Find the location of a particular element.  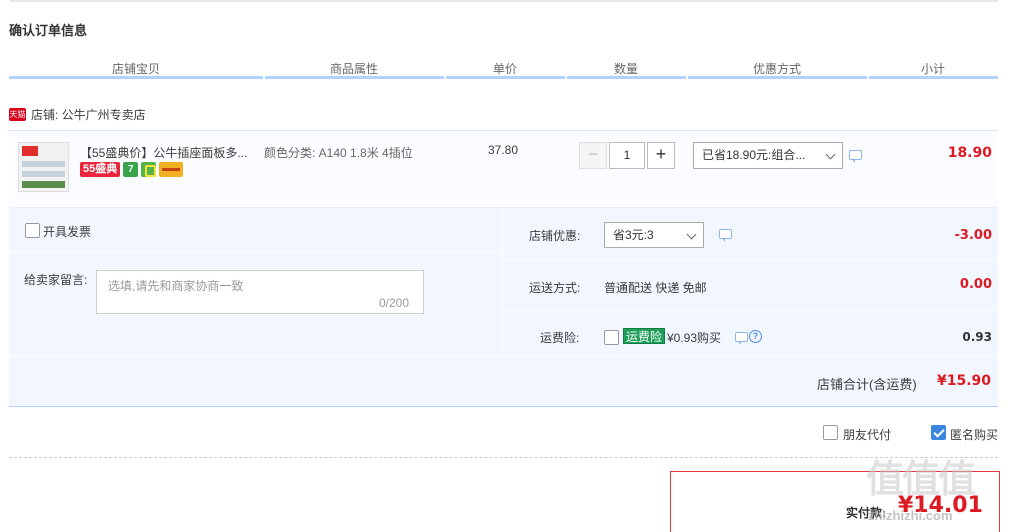

header-promotion: 优惠方式 is located at coordinates (777, 69).